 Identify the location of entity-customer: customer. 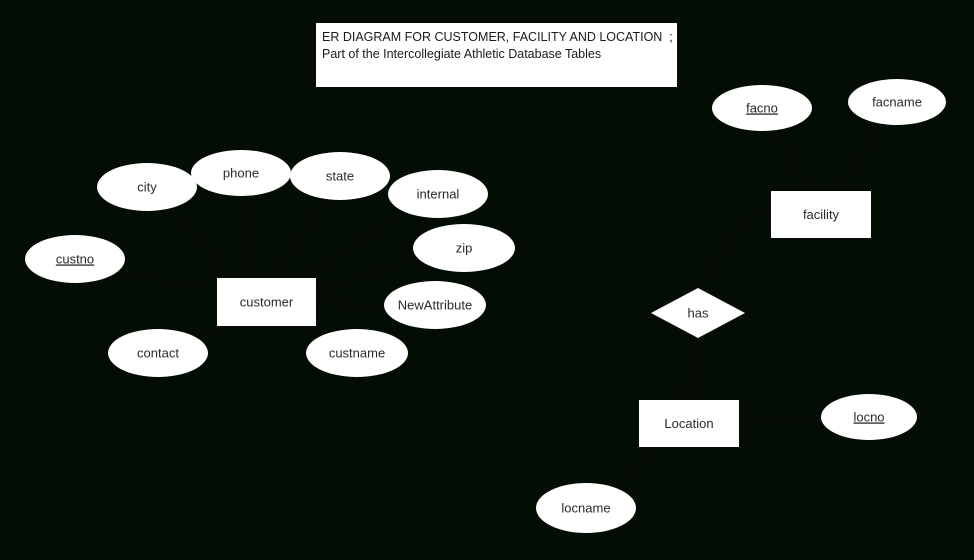
(266, 302).